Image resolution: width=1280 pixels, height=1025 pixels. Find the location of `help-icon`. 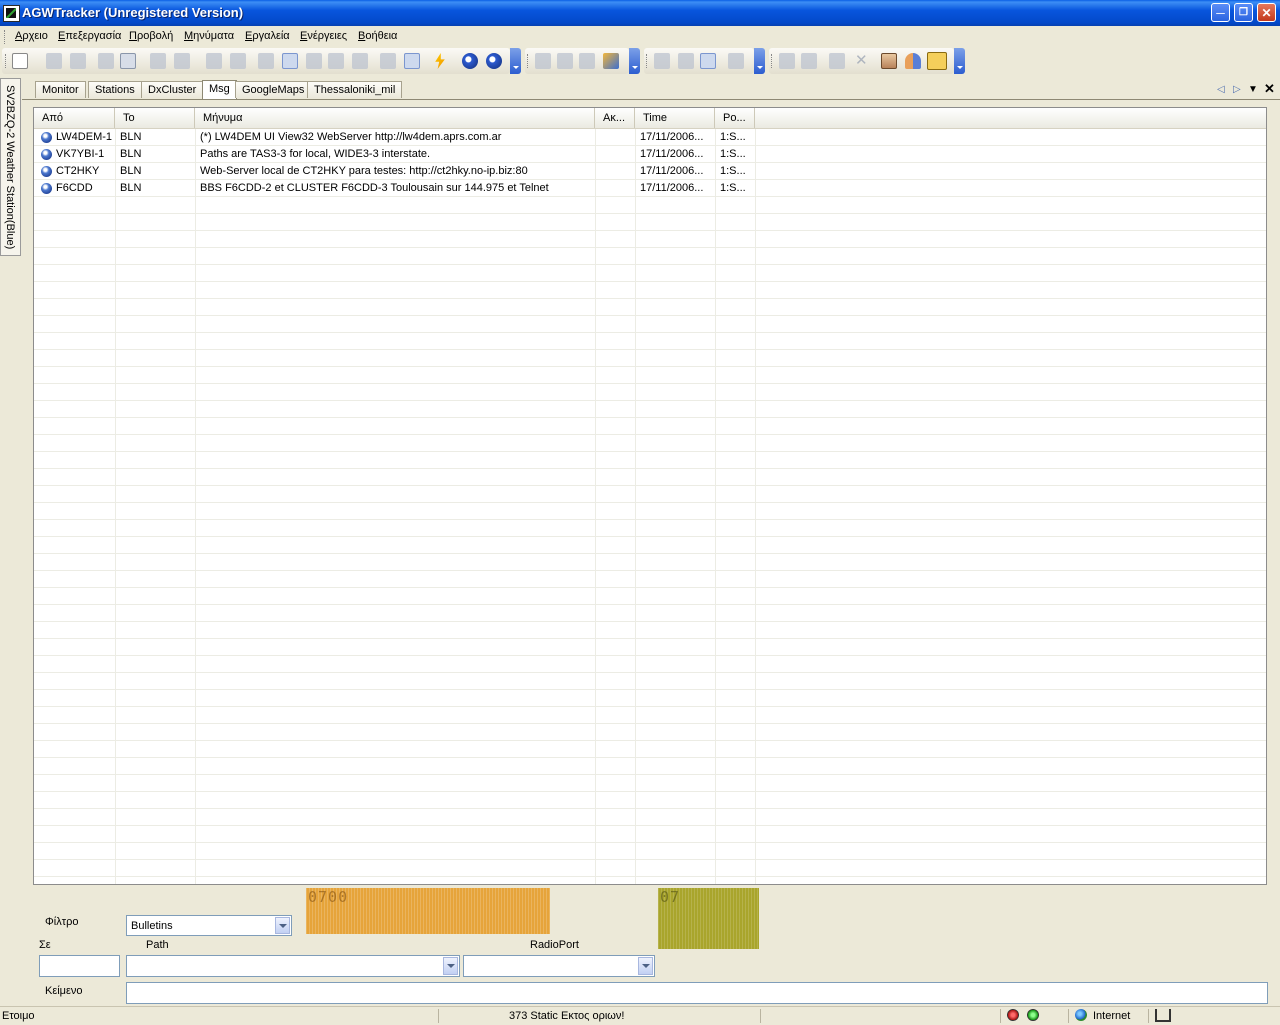

help-icon is located at coordinates (494, 61).